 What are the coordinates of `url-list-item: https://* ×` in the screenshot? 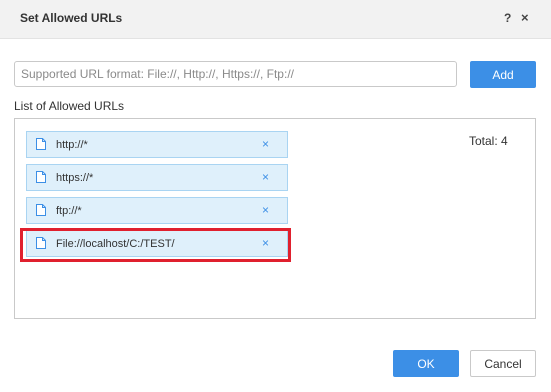 It's located at (157, 177).